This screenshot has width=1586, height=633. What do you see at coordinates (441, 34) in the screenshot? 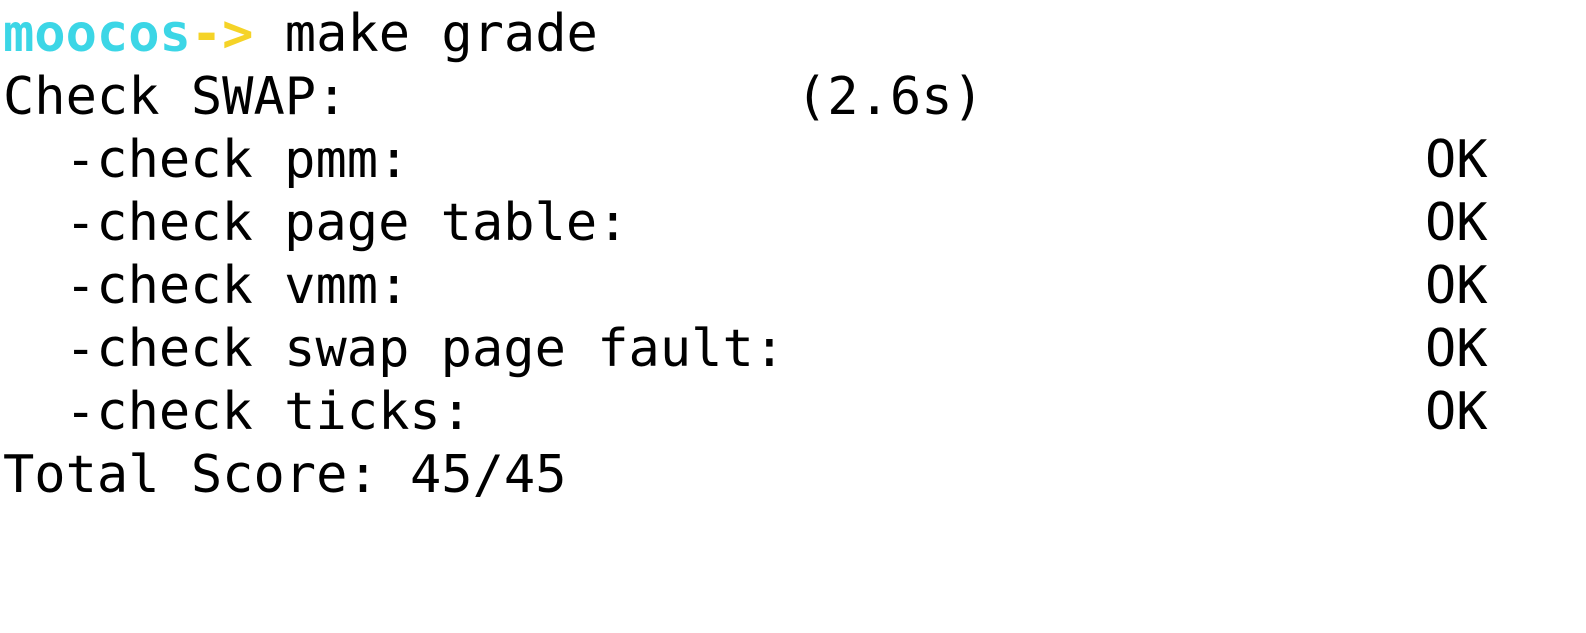
I see `command-text: make grade` at bounding box center [441, 34].